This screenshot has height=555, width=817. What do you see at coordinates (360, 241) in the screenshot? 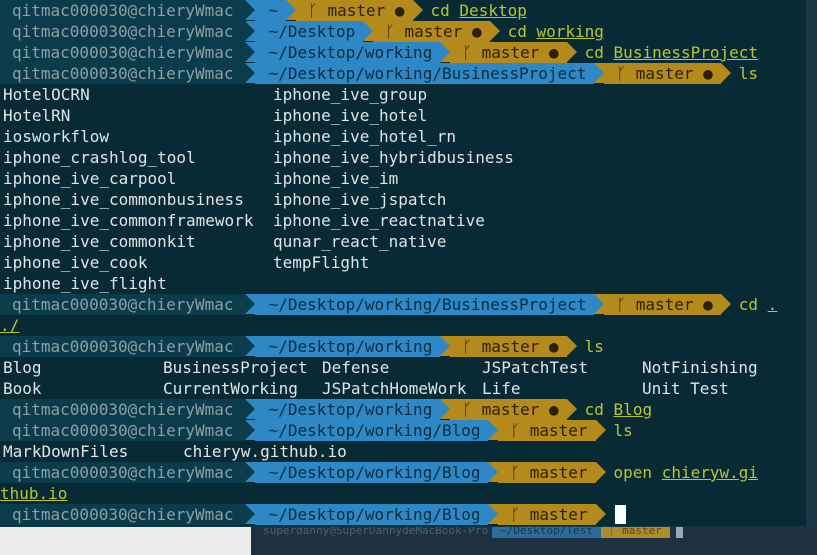
I see `list-item: qunar_react_native` at bounding box center [360, 241].